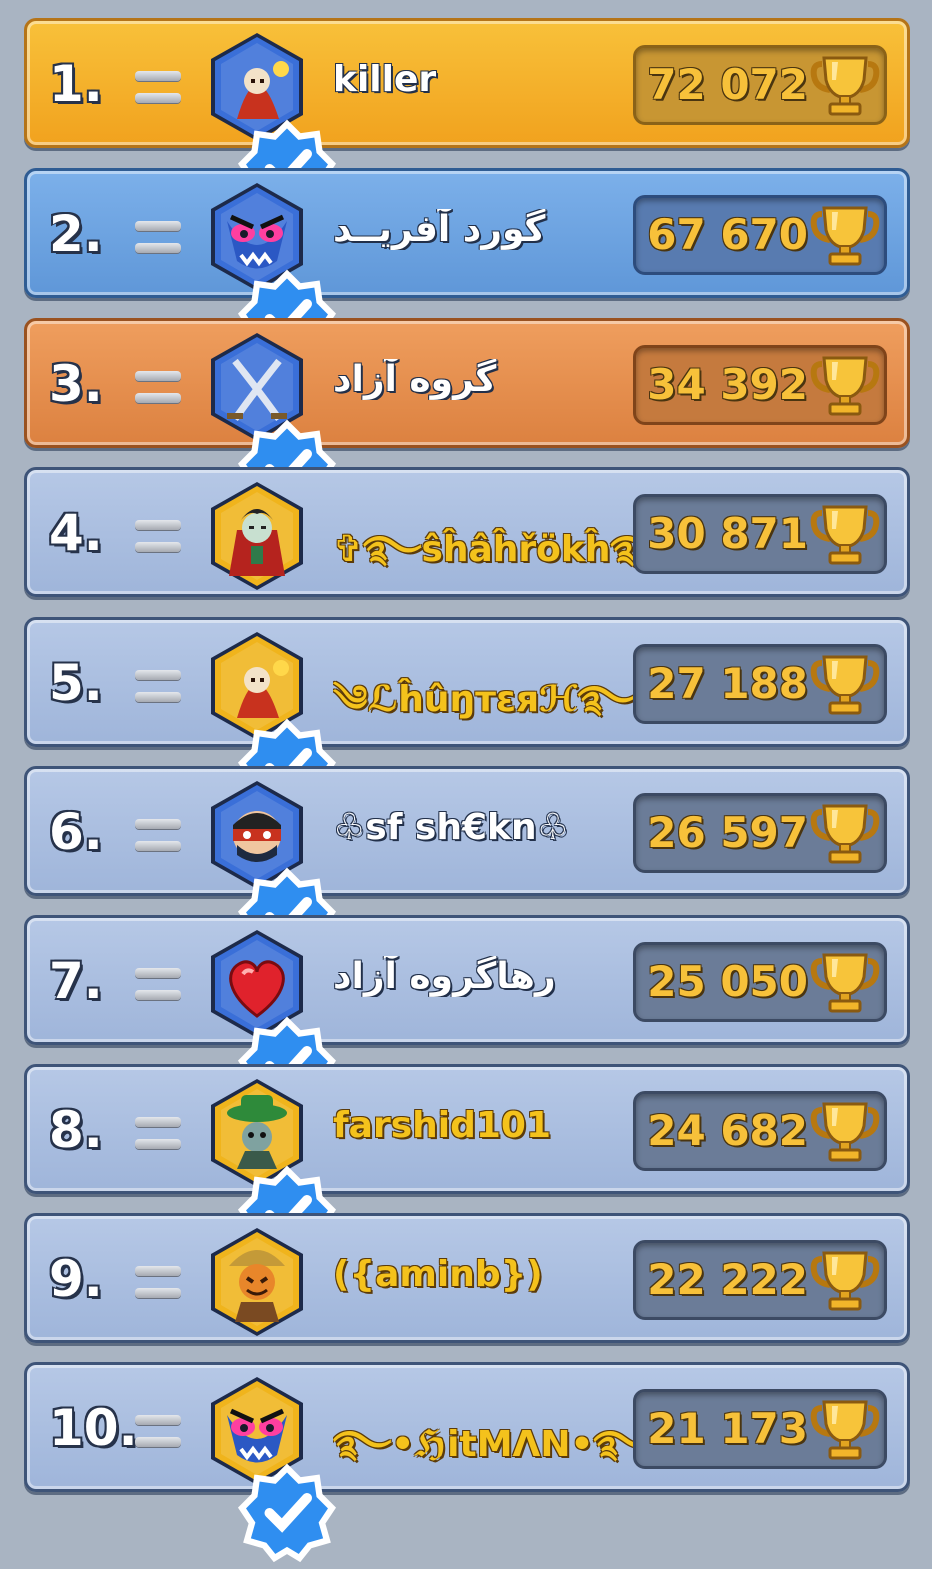 Image resolution: width=932 pixels, height=1569 pixels. I want to click on trophy-score-box: 67 670, so click(760, 235).